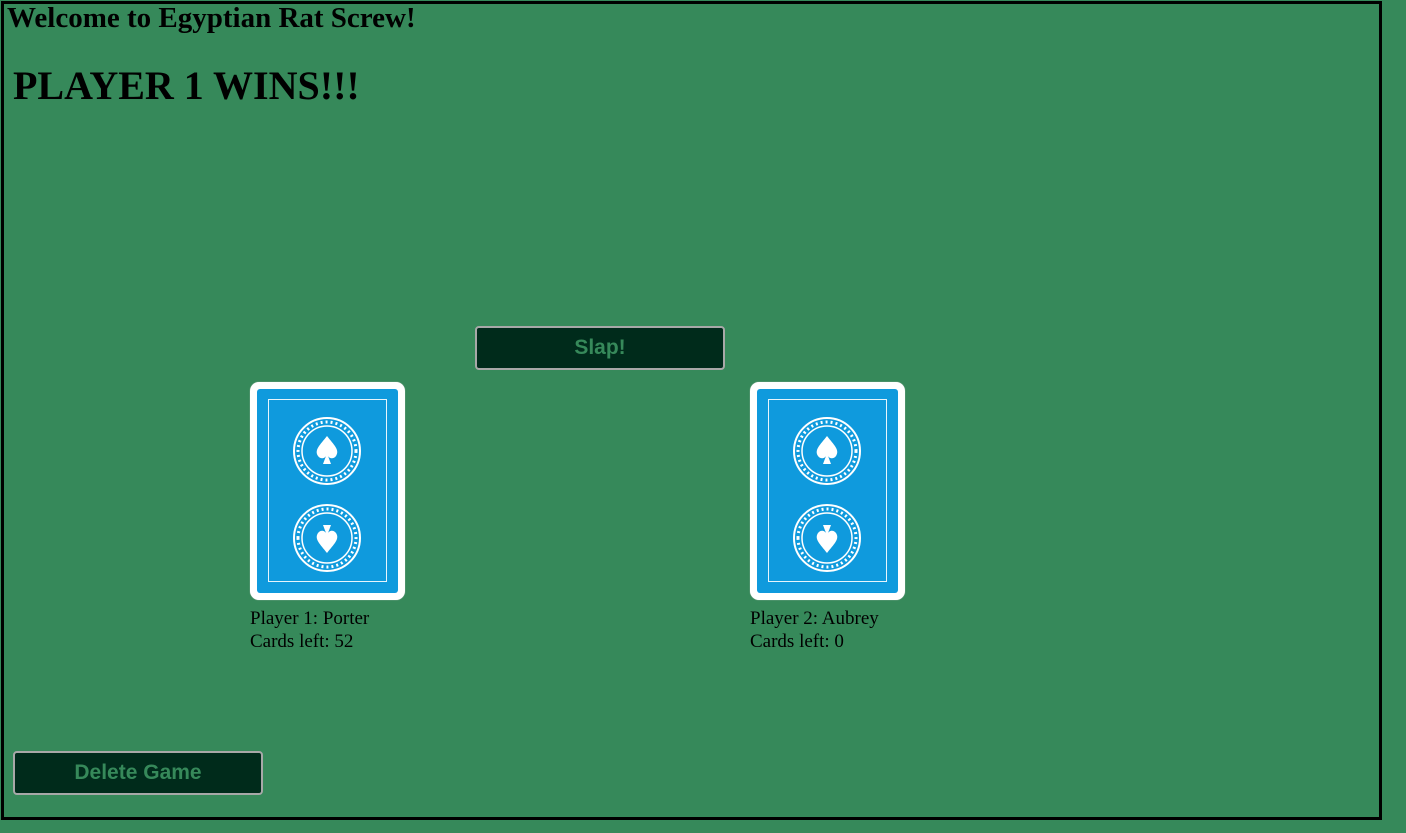  What do you see at coordinates (600, 348) in the screenshot?
I see `slap-button: Slap!` at bounding box center [600, 348].